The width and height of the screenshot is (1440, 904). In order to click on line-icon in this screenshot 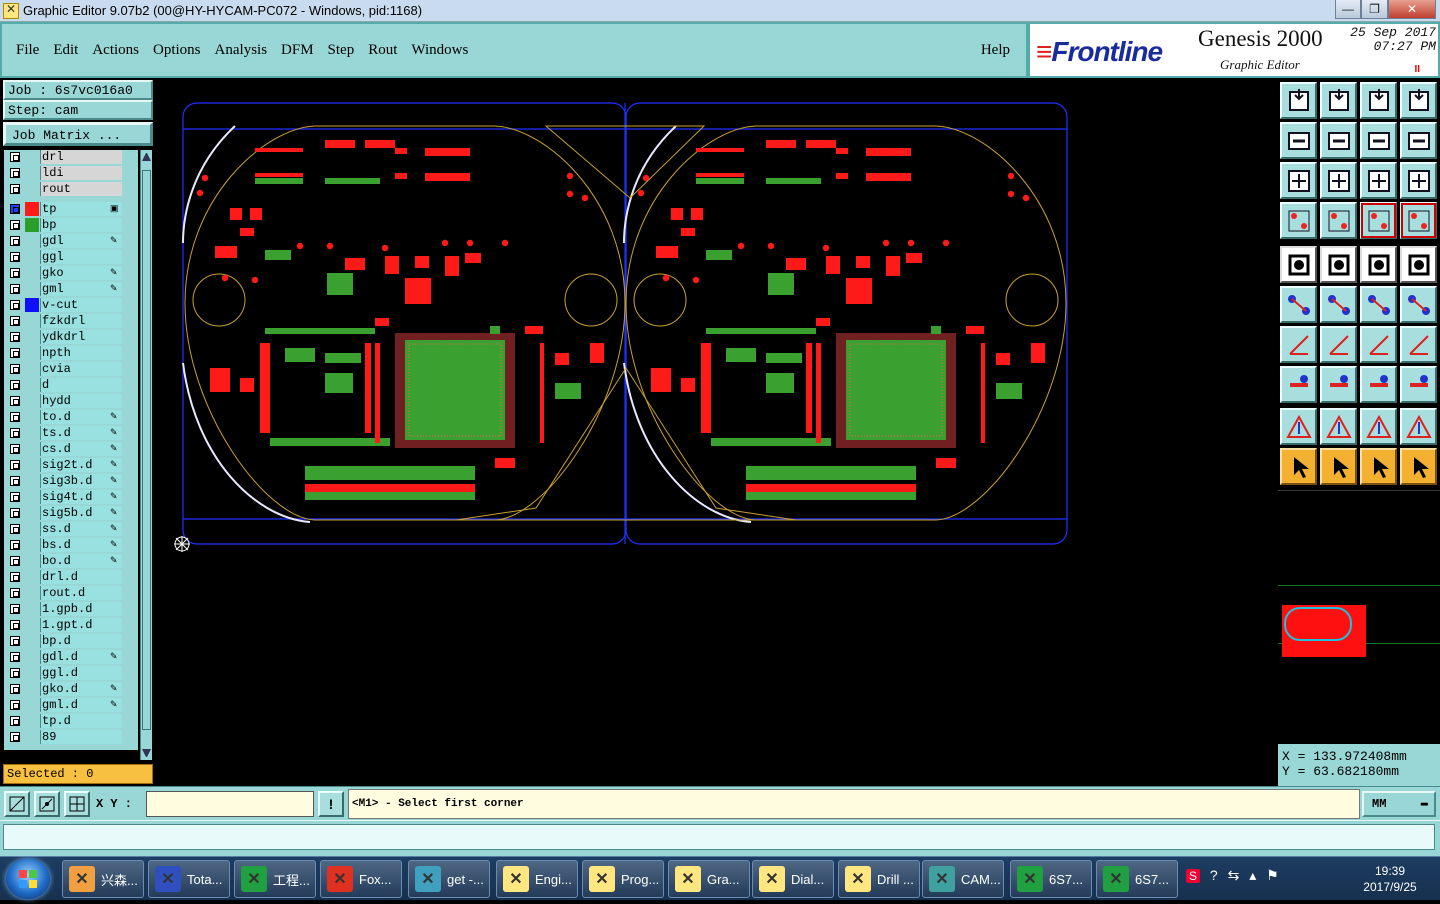, I will do `click(1338, 344)`.